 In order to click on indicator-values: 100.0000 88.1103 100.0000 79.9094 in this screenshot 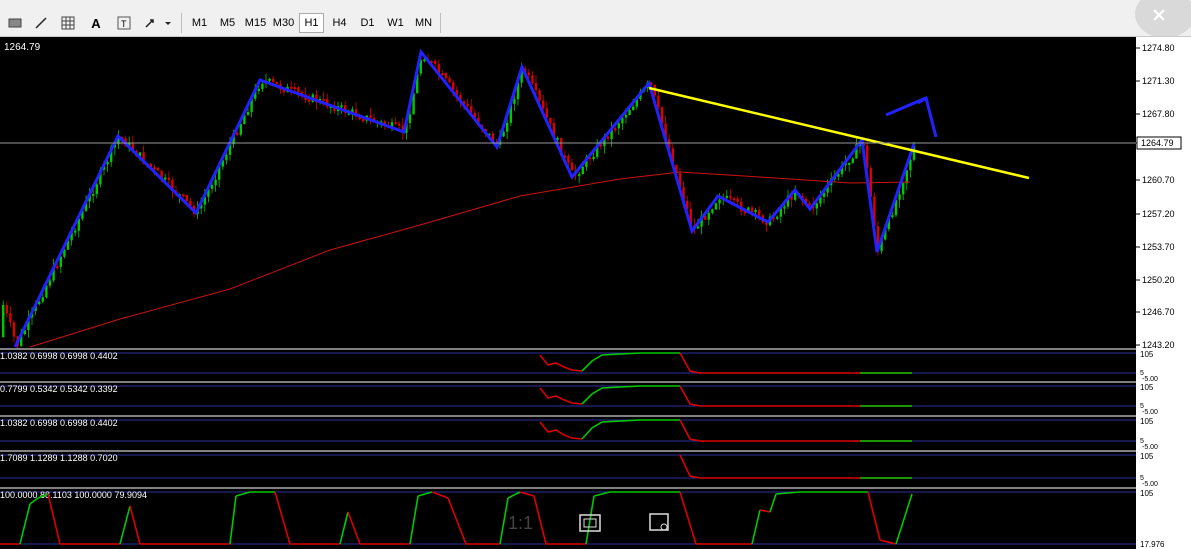, I will do `click(73, 495)`.